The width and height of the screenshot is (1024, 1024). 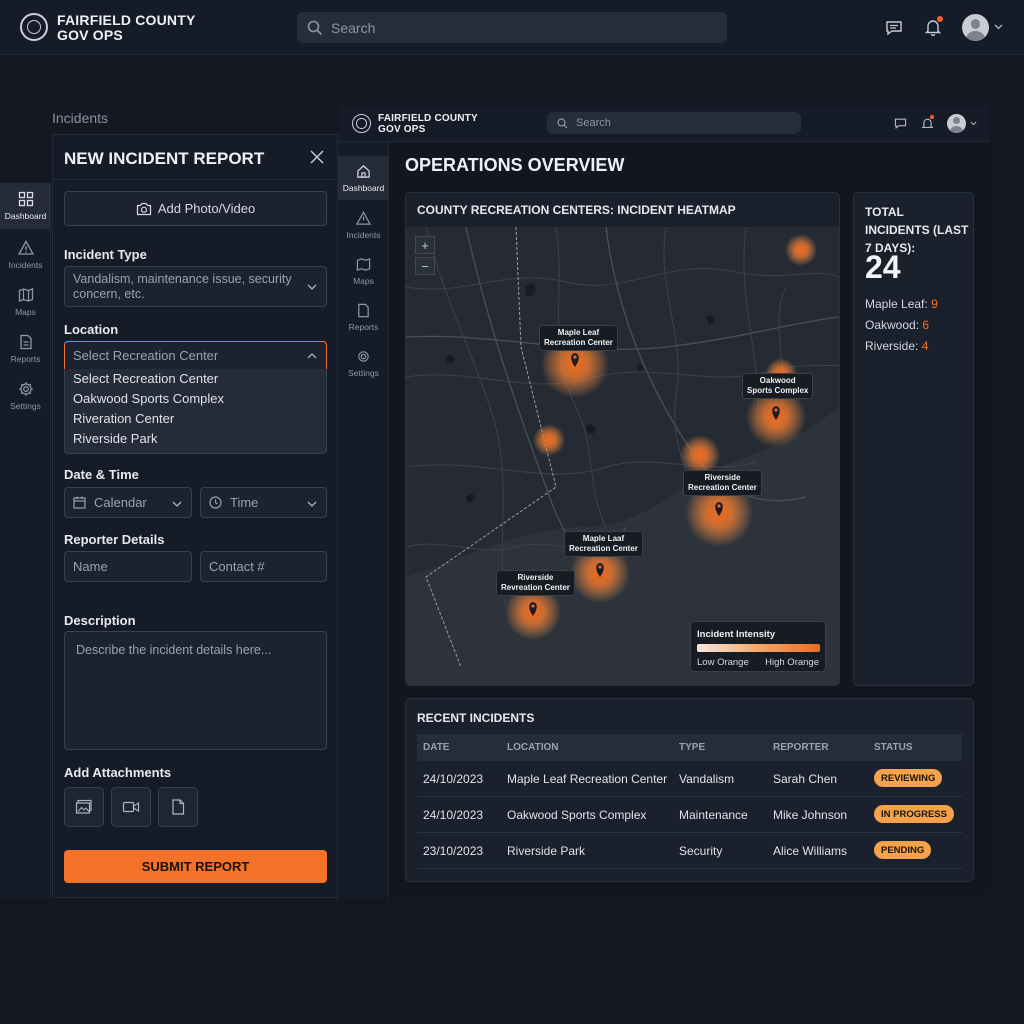 I want to click on attach-image-button, so click(x=84, y=807).